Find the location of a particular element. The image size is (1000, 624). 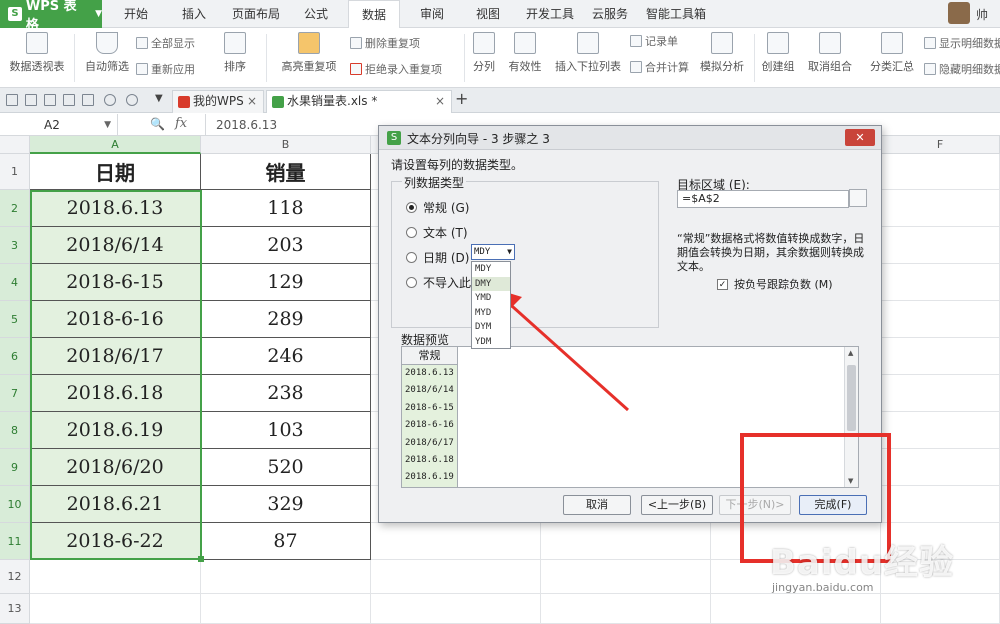

date-cell: 2018/6/17 is located at coordinates (115, 356).